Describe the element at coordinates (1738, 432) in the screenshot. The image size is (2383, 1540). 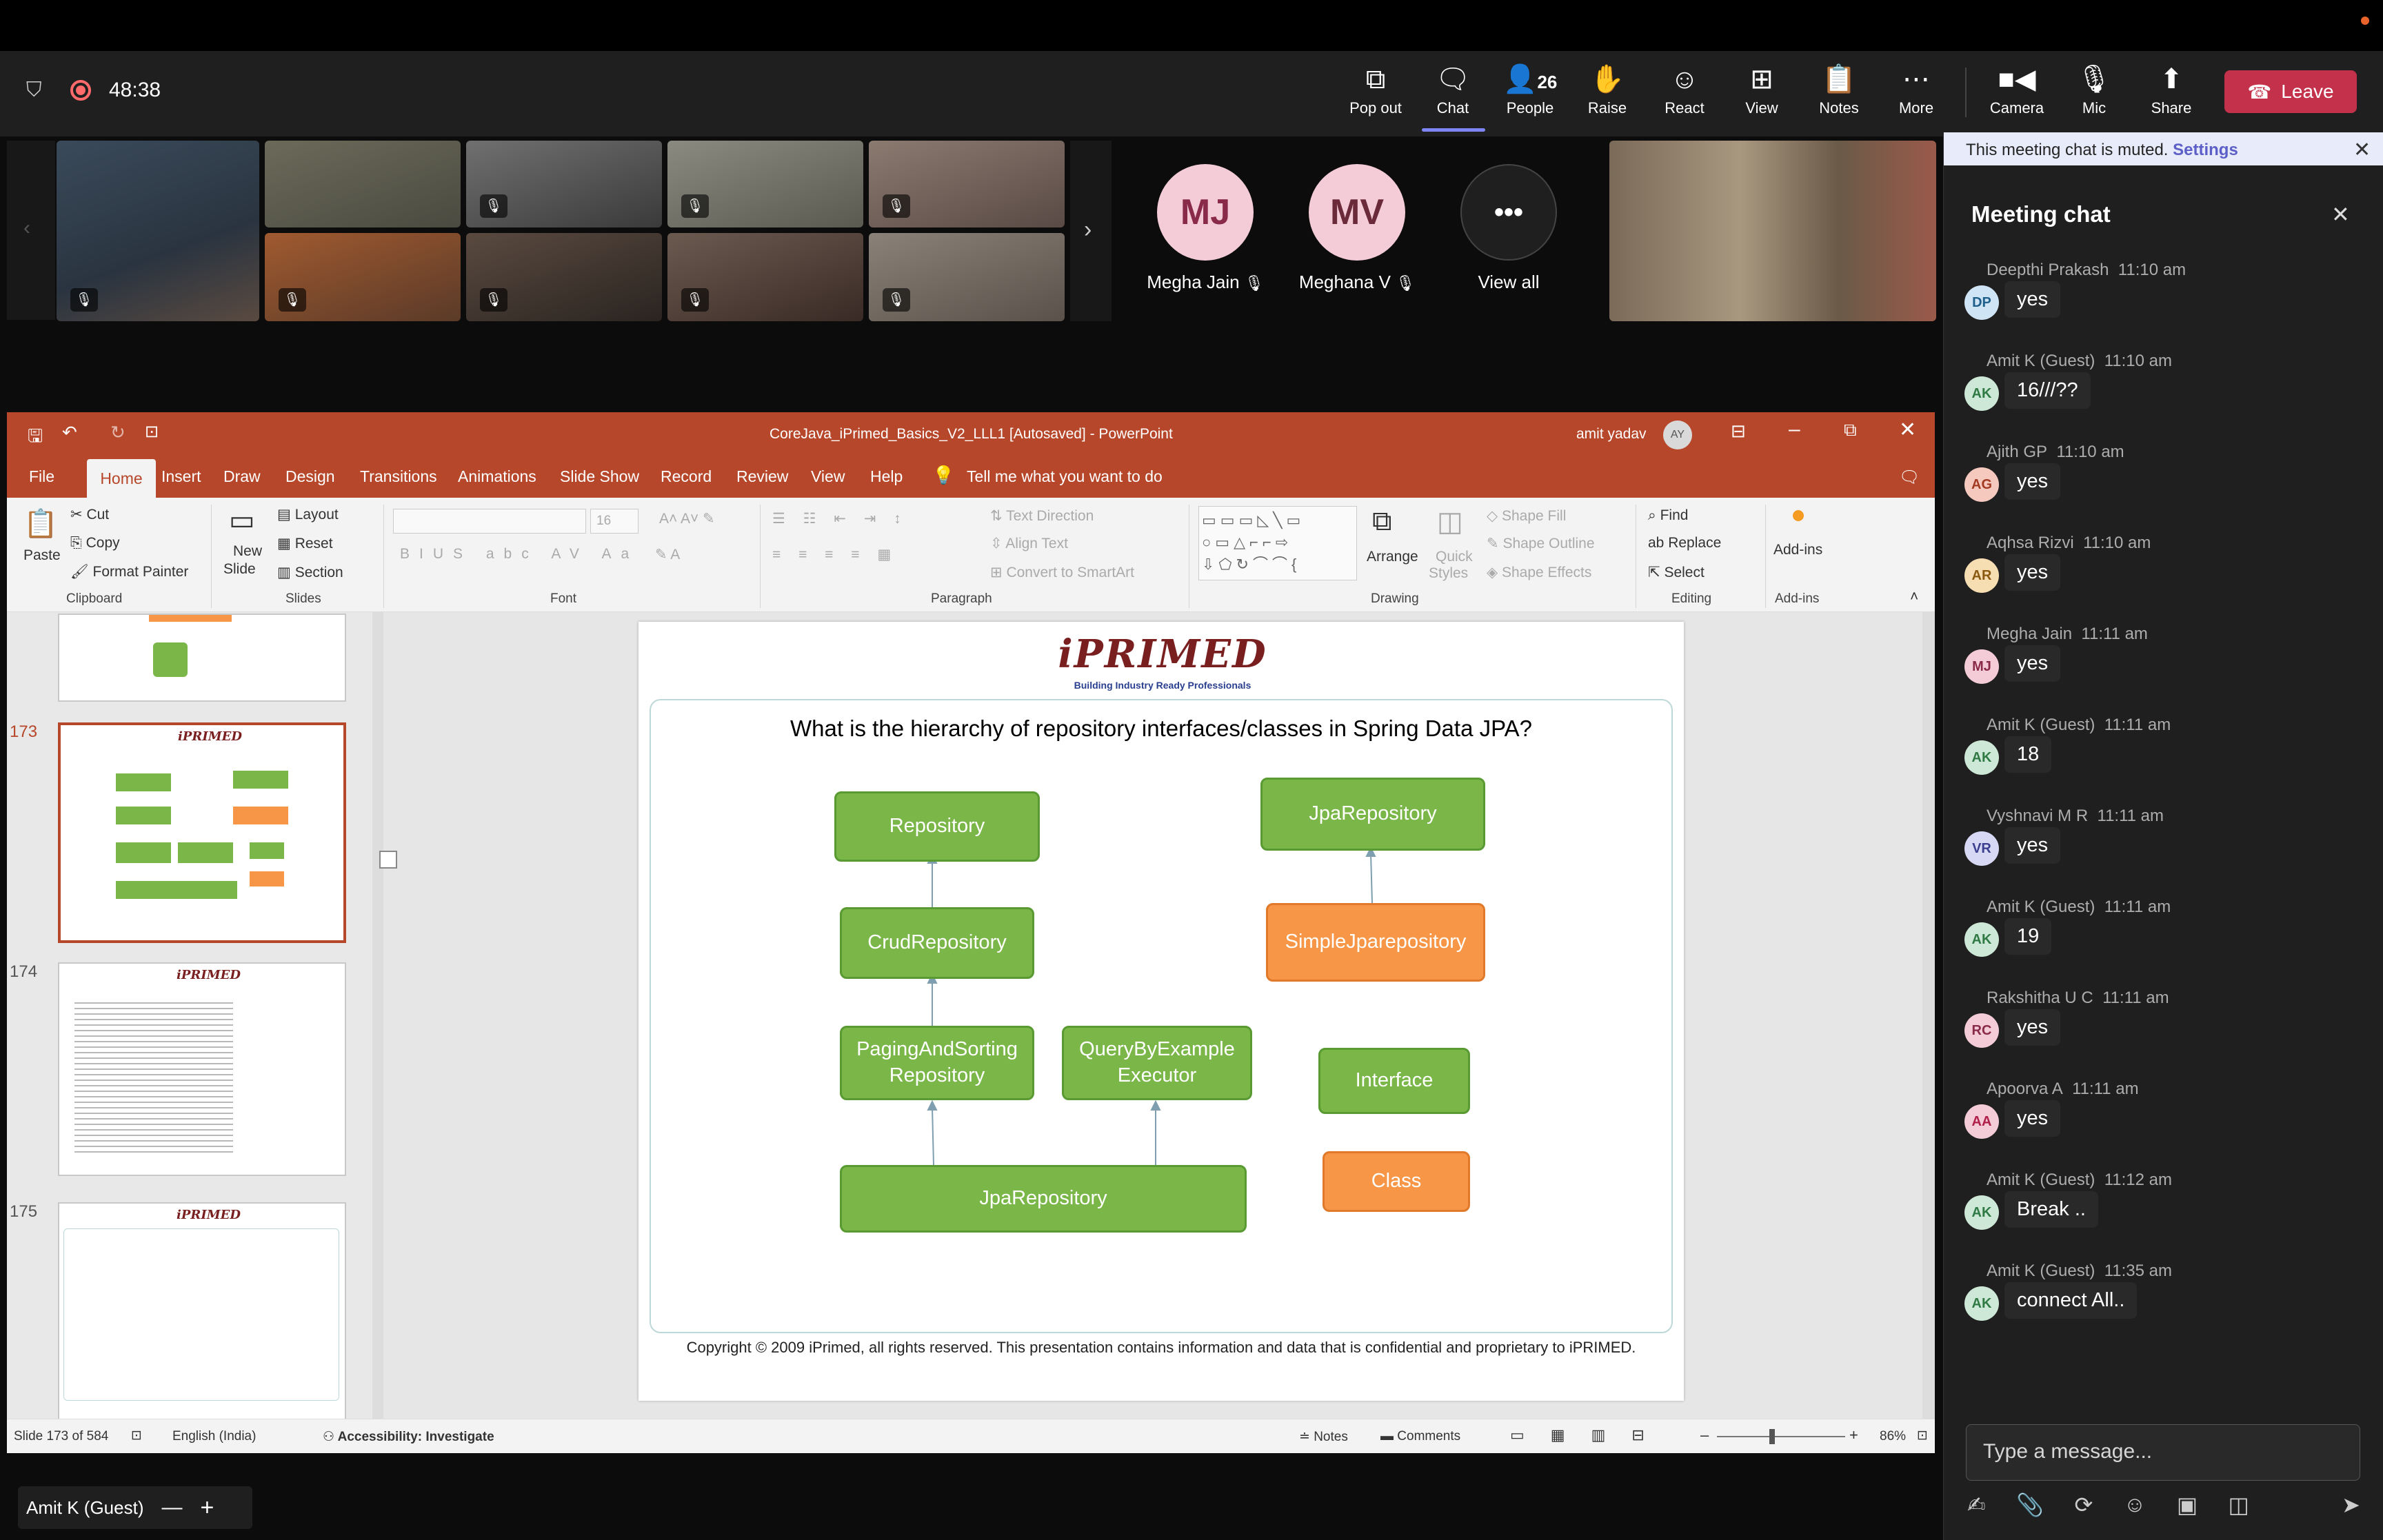
I see `ribbon-display-icon: ⊟` at that location.